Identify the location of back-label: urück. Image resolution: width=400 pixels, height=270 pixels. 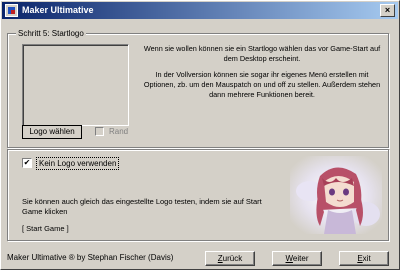
(232, 258).